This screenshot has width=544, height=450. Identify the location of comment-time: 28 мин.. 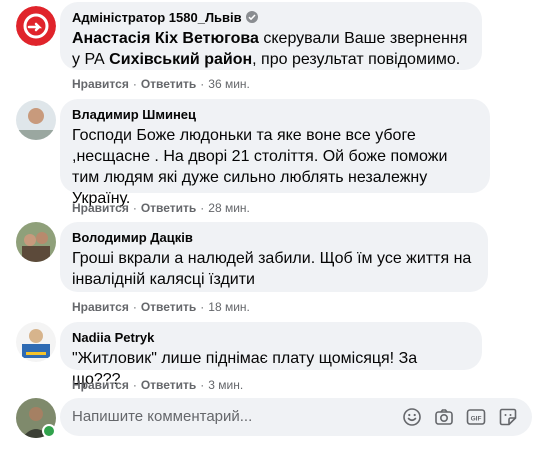
(229, 208).